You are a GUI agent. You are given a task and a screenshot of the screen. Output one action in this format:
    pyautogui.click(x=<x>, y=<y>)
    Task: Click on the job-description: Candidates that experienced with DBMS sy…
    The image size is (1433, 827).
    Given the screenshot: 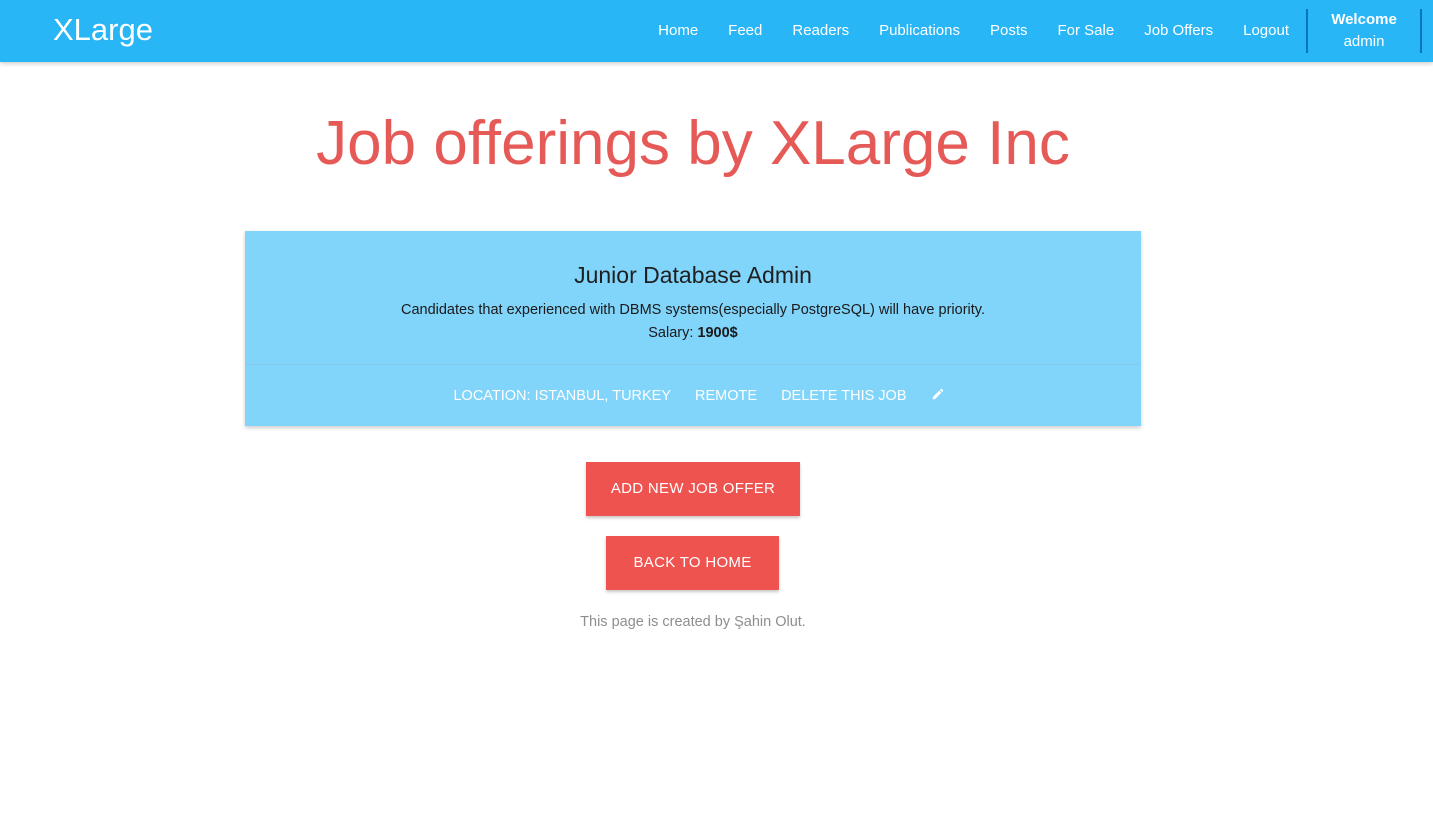 What is the action you would take?
    pyautogui.click(x=692, y=310)
    